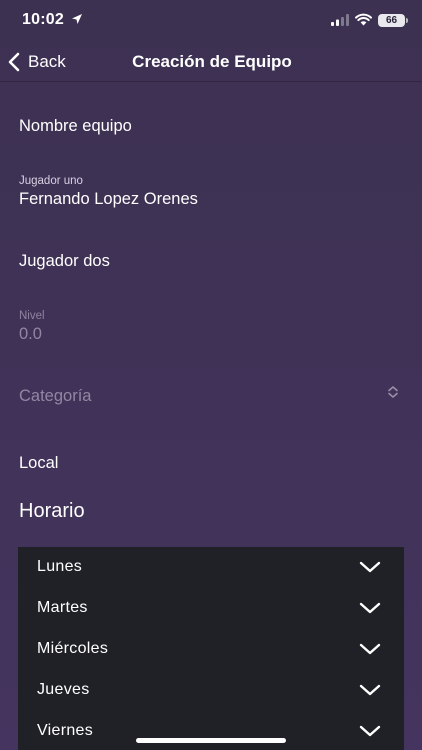 Image resolution: width=422 pixels, height=750 pixels. I want to click on category-select: Categoría, so click(199, 396).